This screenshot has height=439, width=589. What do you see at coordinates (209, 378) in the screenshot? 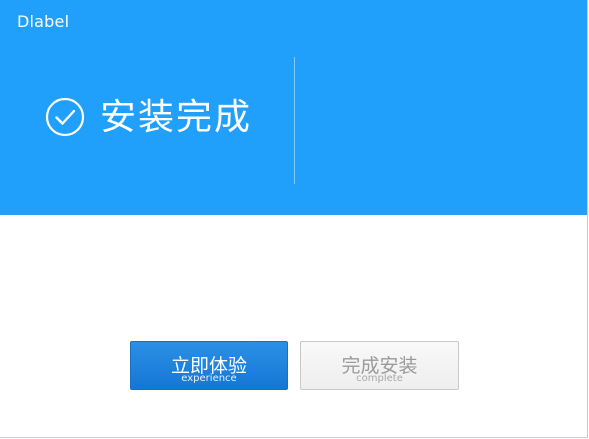
I see `experience-button-sublabel: experience` at bounding box center [209, 378].